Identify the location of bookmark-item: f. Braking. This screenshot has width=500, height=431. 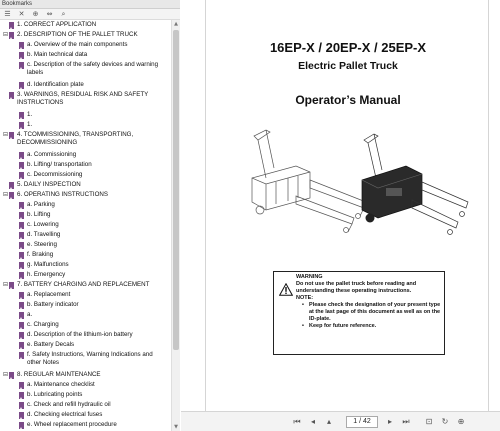
(32, 255).